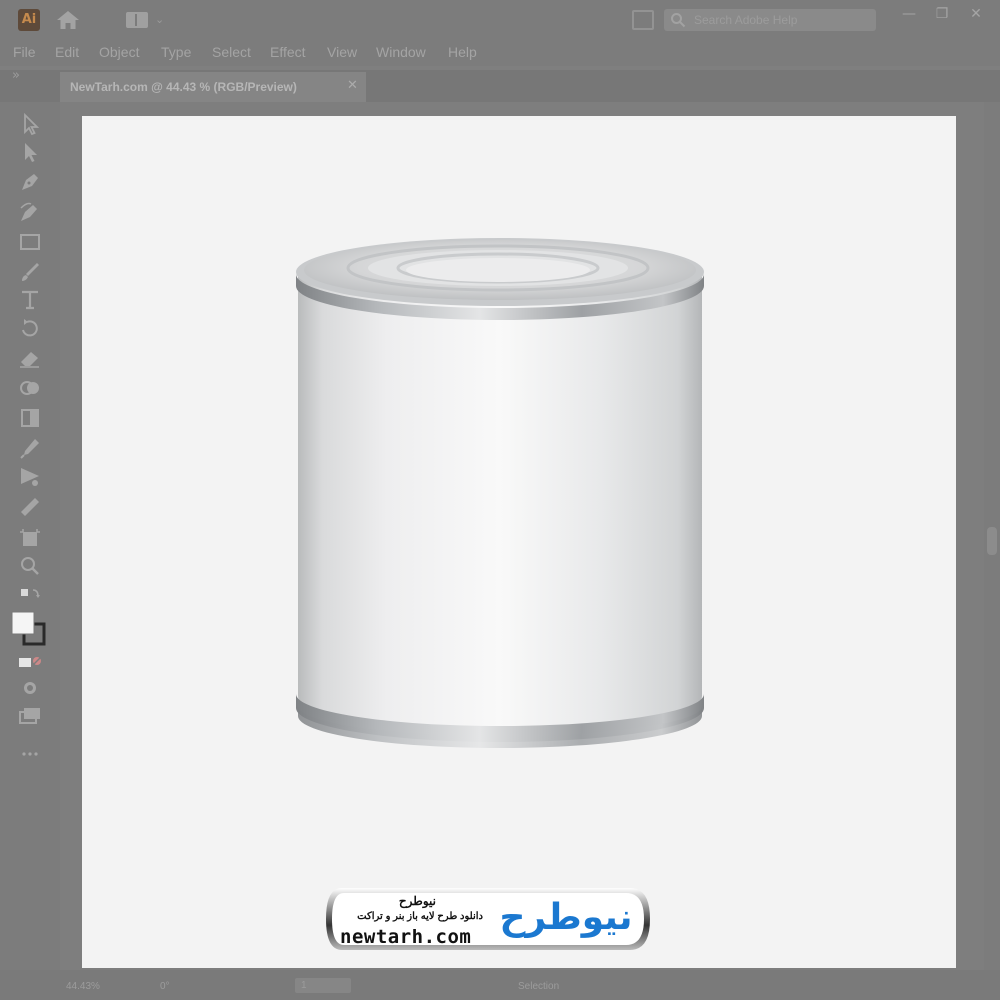 This screenshot has height=1000, width=1000. What do you see at coordinates (30, 688) in the screenshot?
I see `draw-mode-icon` at bounding box center [30, 688].